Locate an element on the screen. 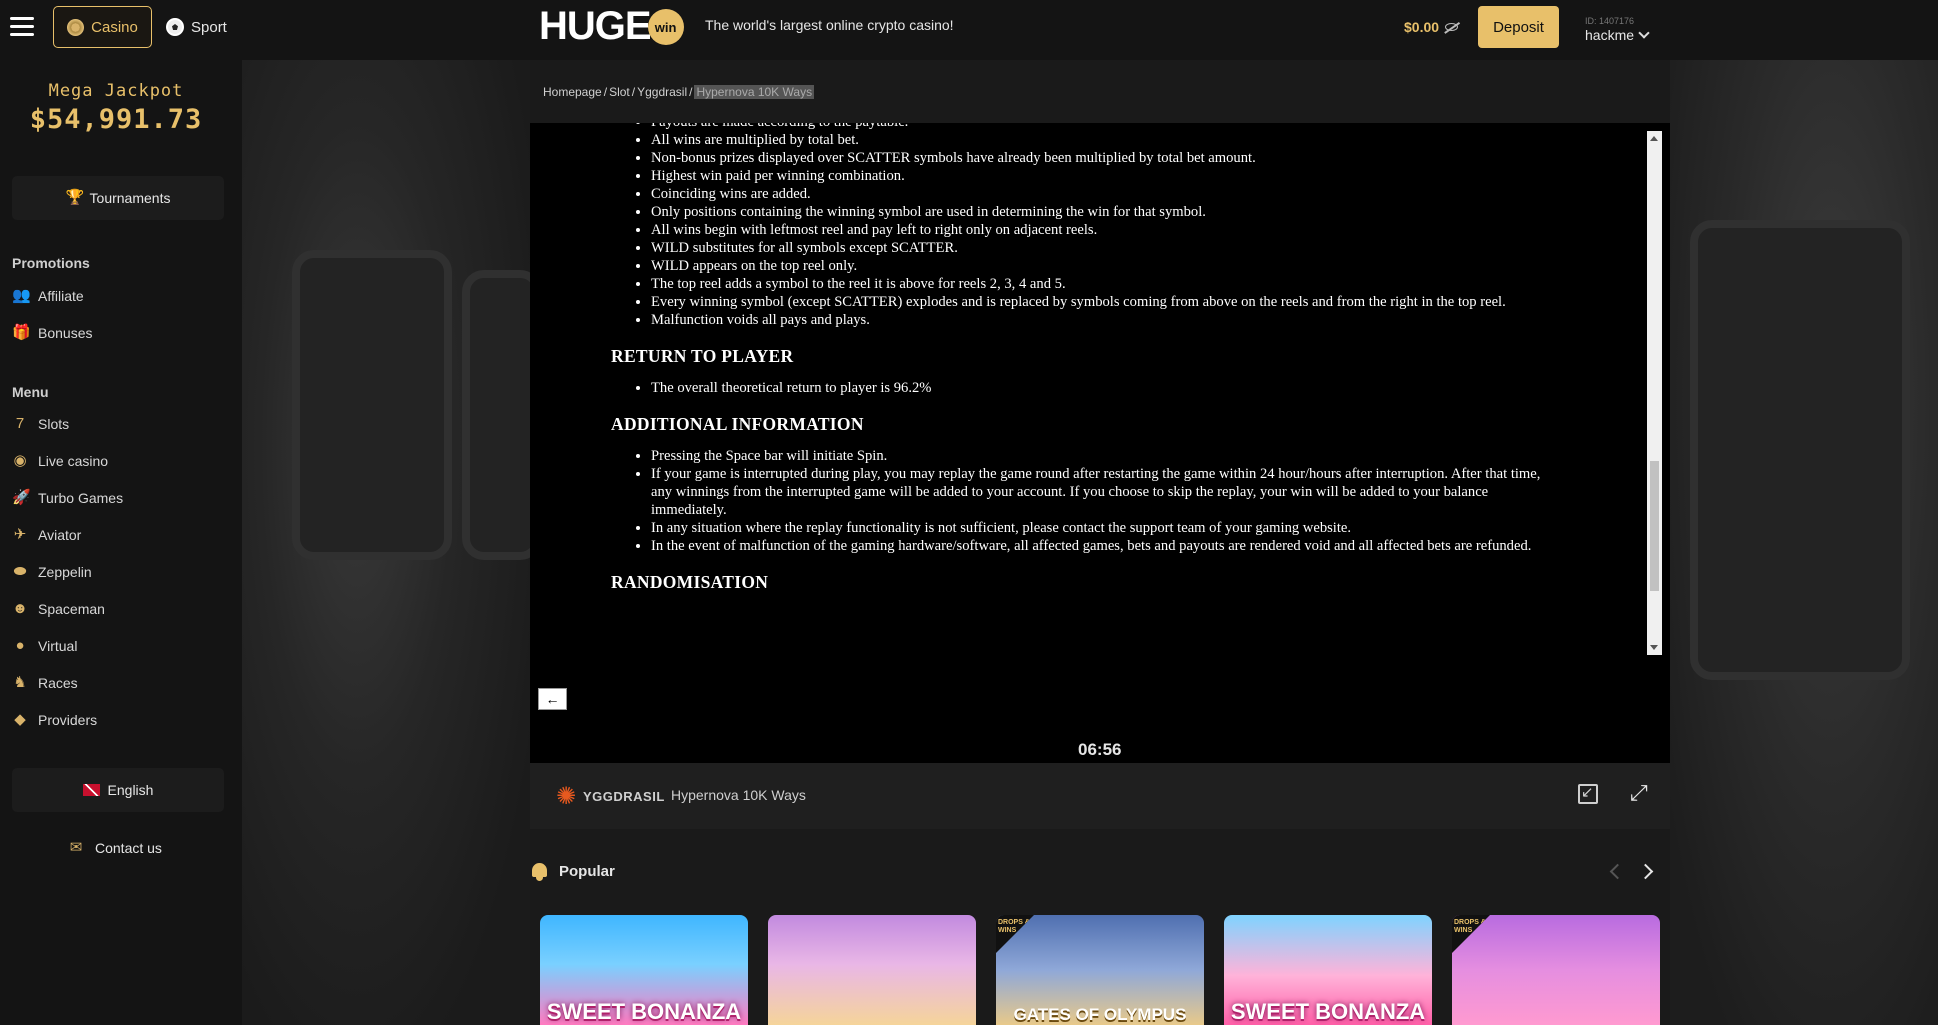 The height and width of the screenshot is (1025, 1938). rules-scrollbar is located at coordinates (1654, 393).